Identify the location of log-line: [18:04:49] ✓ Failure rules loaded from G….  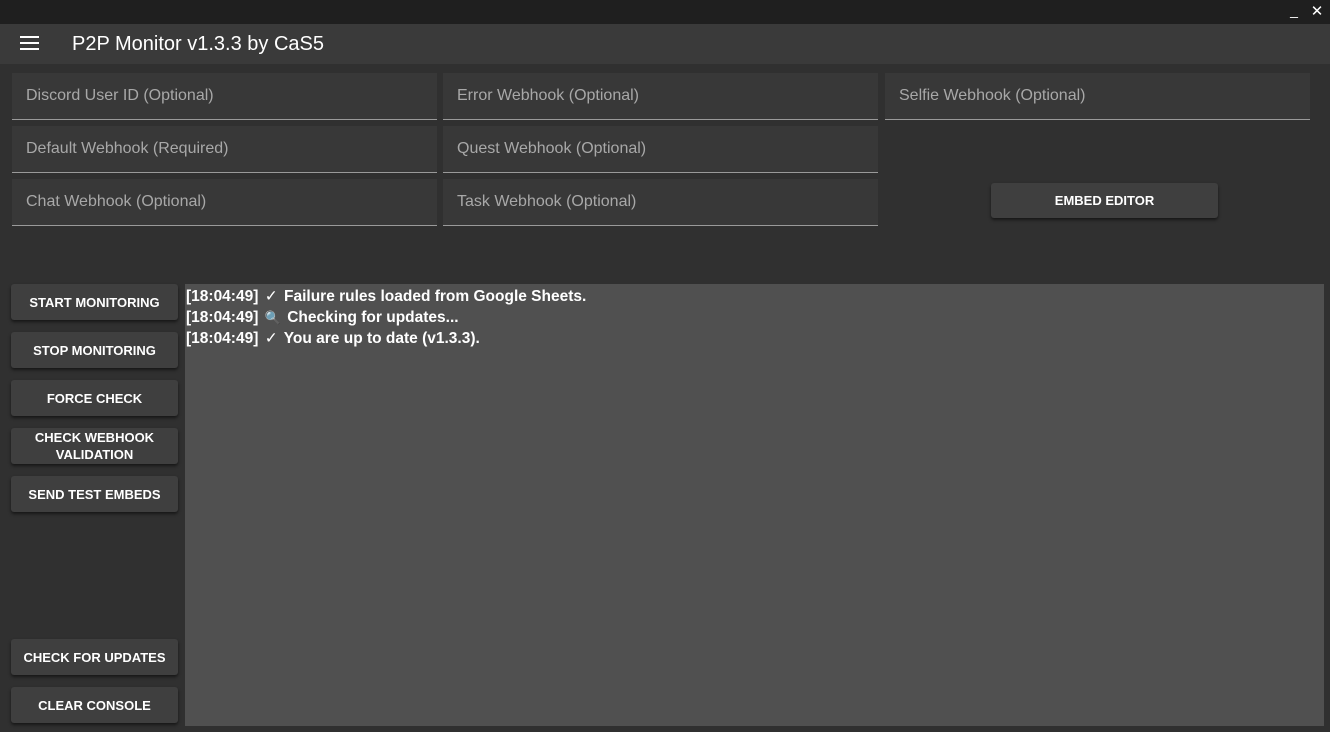
(755, 296).